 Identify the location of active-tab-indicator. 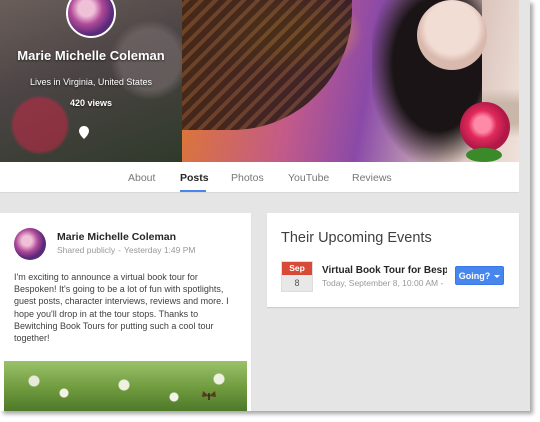
(193, 191).